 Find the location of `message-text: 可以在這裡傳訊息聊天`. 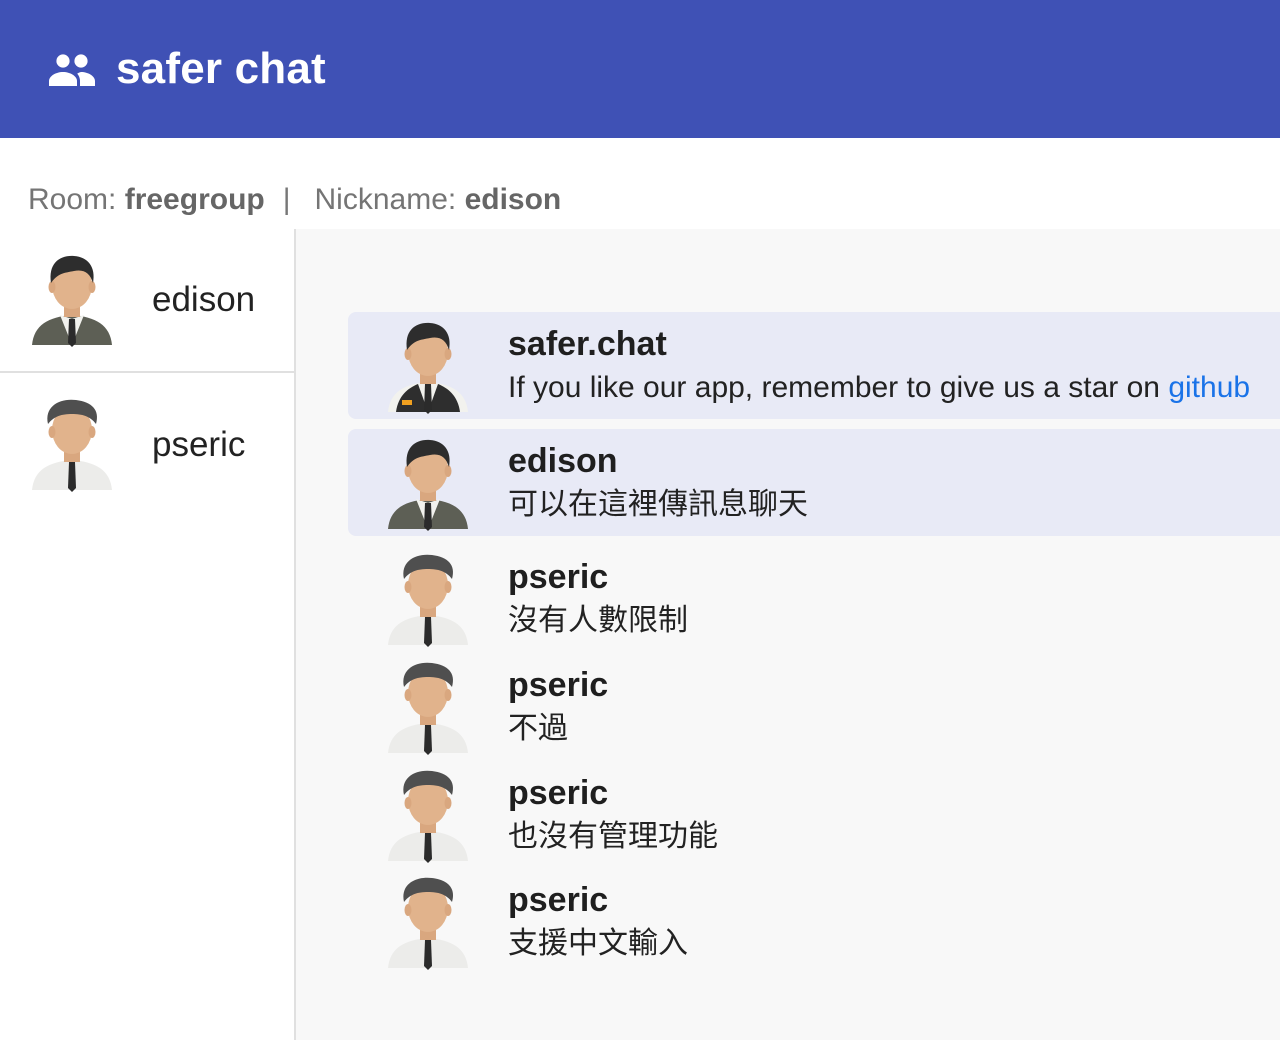

message-text: 可以在這裡傳訊息聊天 is located at coordinates (658, 504).